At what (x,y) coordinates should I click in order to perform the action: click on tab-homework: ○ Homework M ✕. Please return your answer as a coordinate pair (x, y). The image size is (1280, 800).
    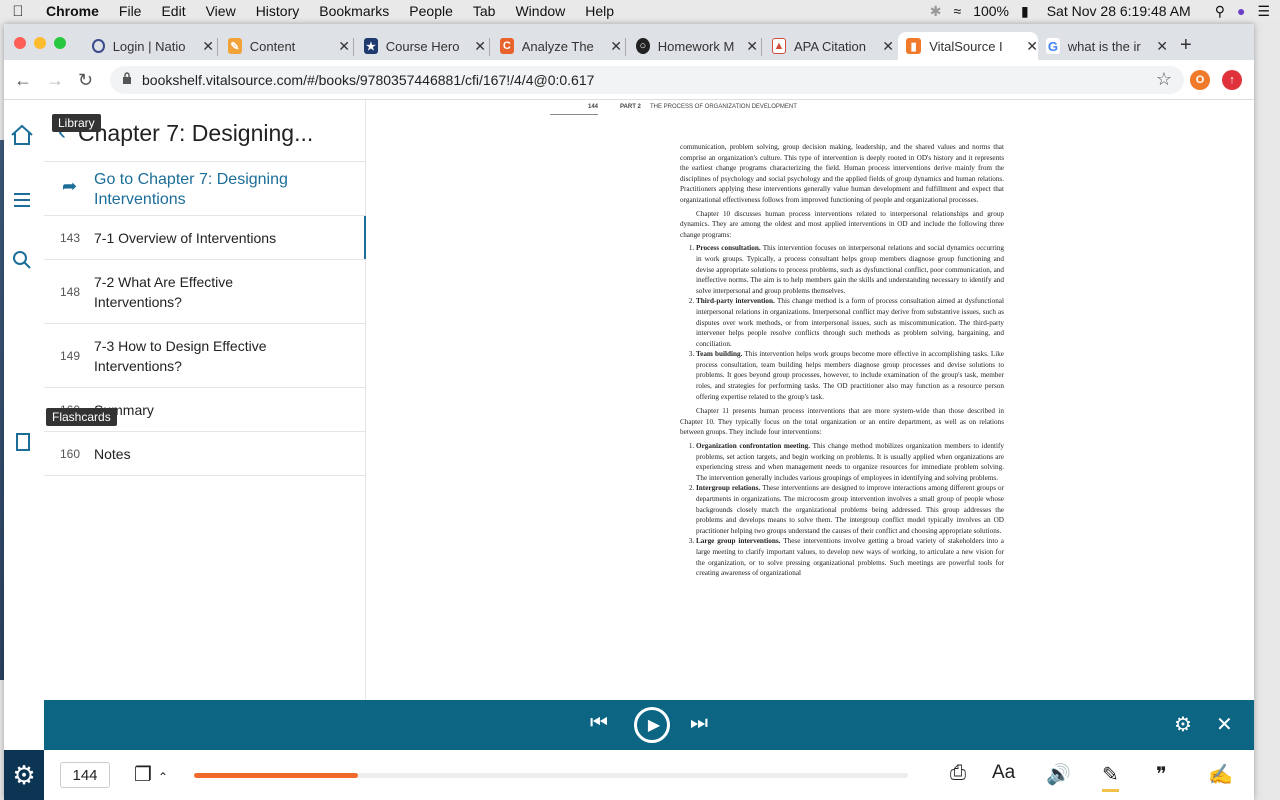
    Looking at the image, I should click on (693, 46).